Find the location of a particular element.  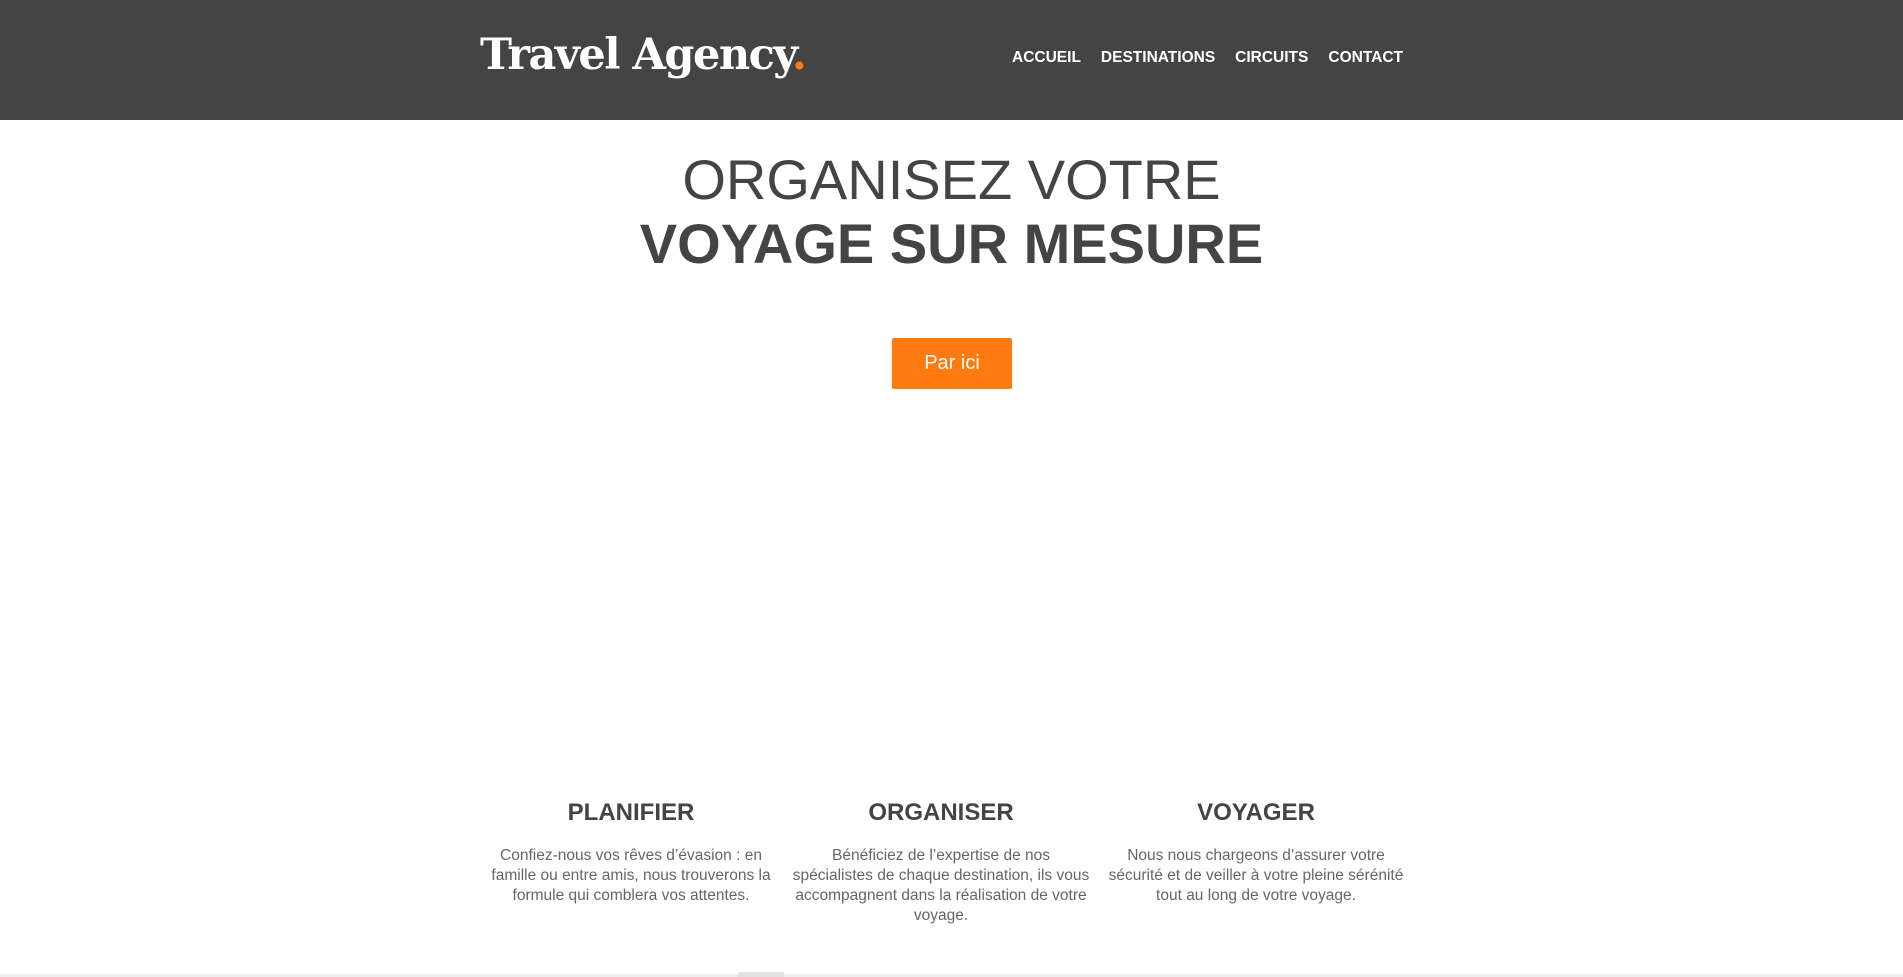

feature-title: VOYAGER is located at coordinates (1256, 812).